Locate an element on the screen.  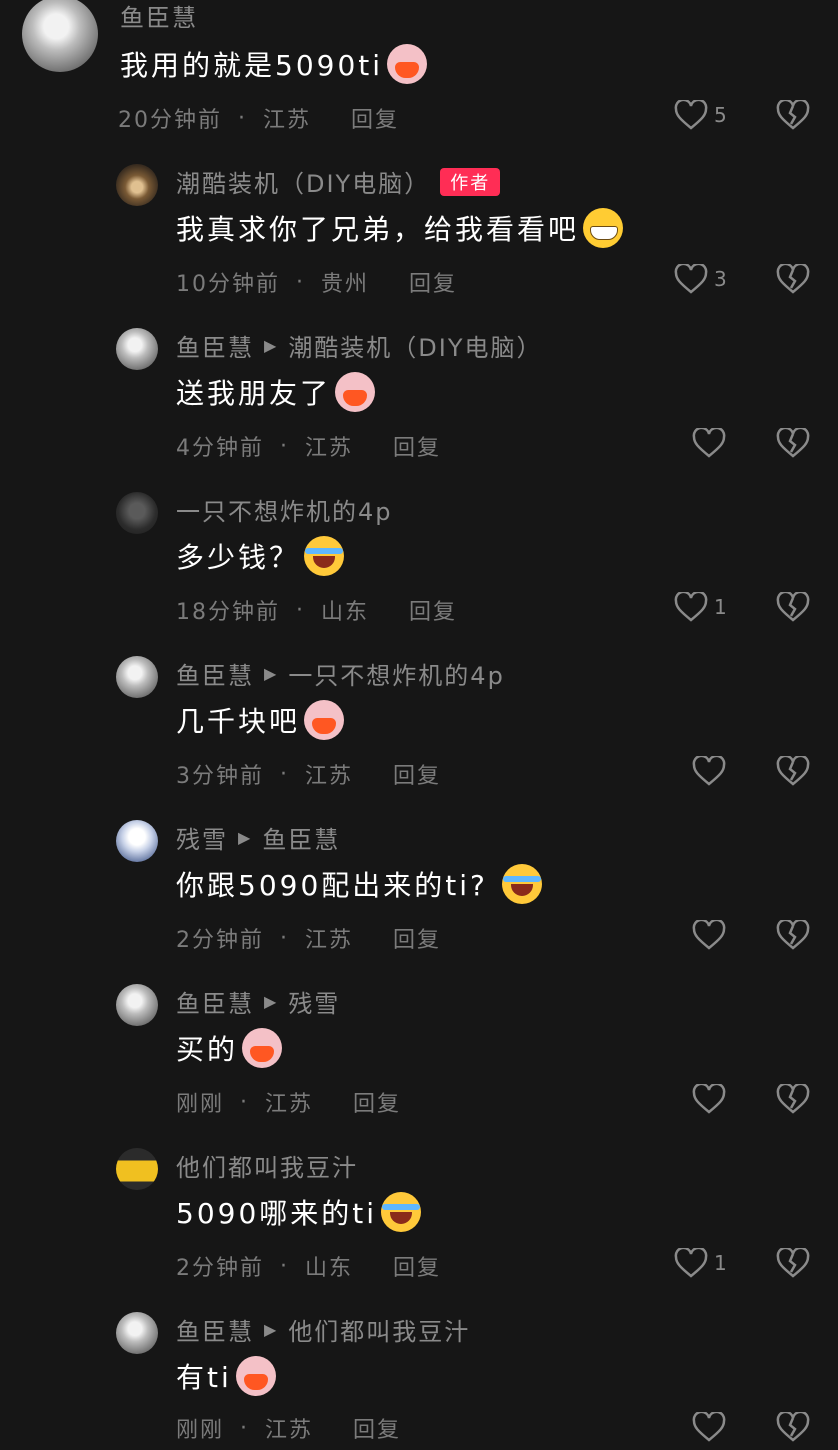
reply-to-user: 鱼臣慧 is located at coordinates (301, 837).